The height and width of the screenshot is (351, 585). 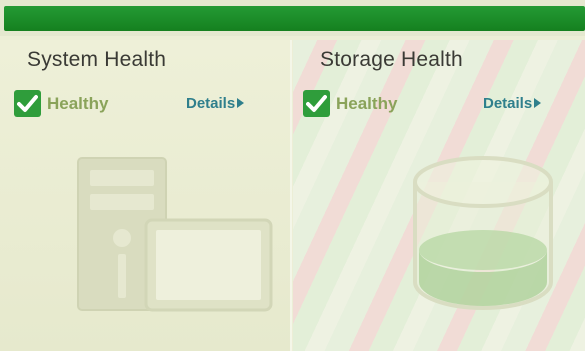 I want to click on server-computer-icon, so click(x=175, y=234).